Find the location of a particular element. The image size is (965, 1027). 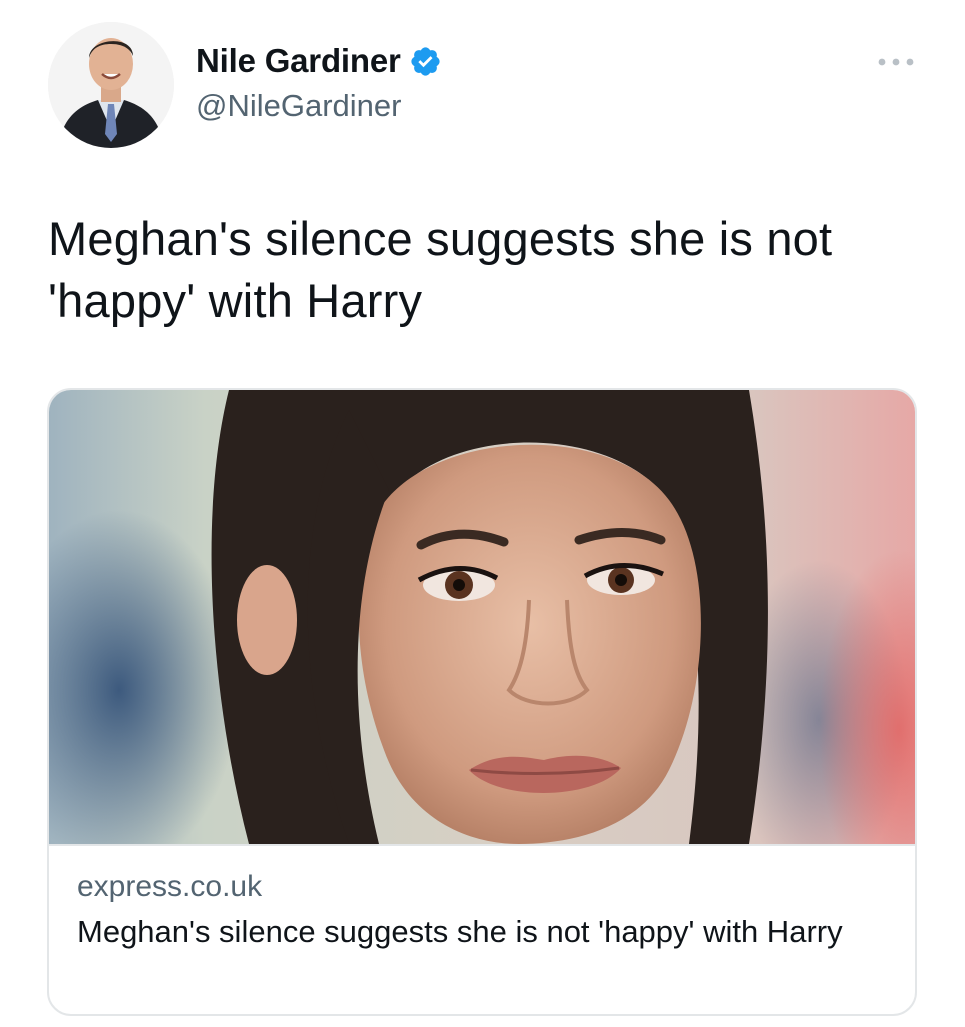

link-card-domain: express.co.uk is located at coordinates (170, 886).